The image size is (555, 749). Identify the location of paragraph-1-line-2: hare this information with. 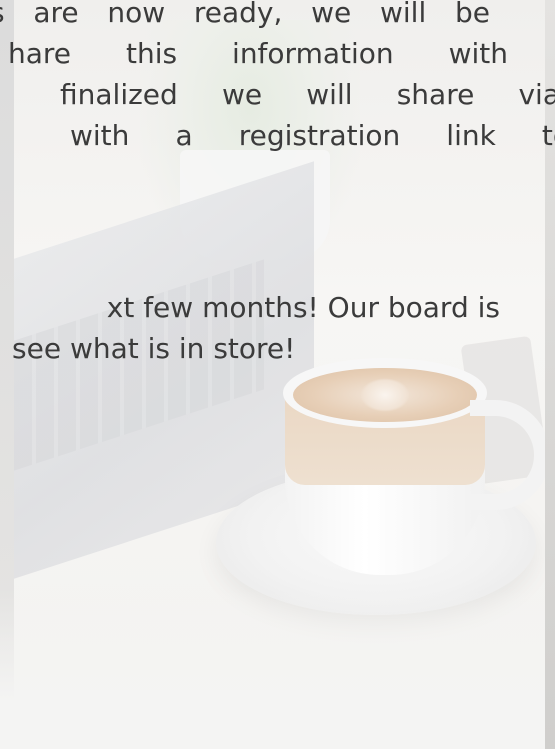
(258, 53).